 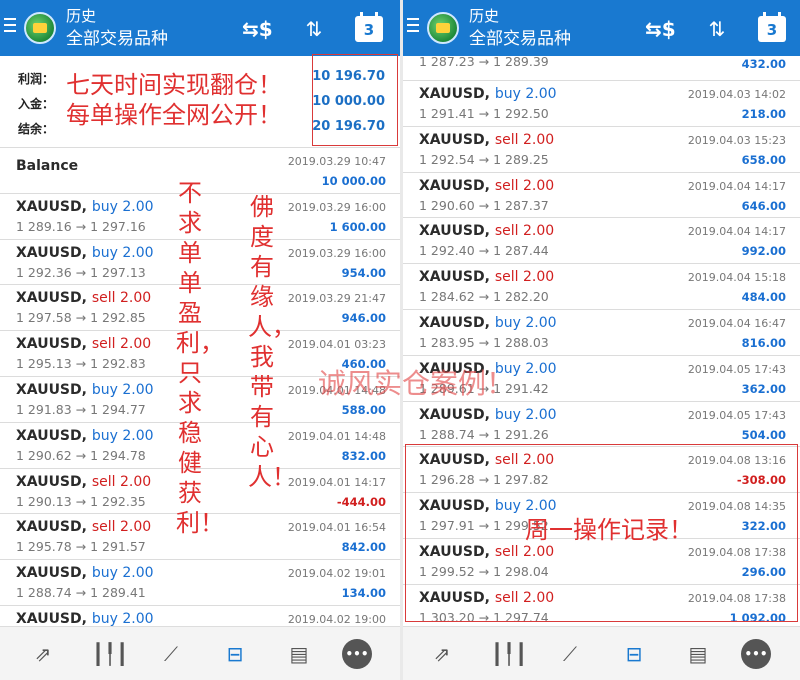 I want to click on deal-time: 2019.04.01 14:17, so click(x=336, y=482).